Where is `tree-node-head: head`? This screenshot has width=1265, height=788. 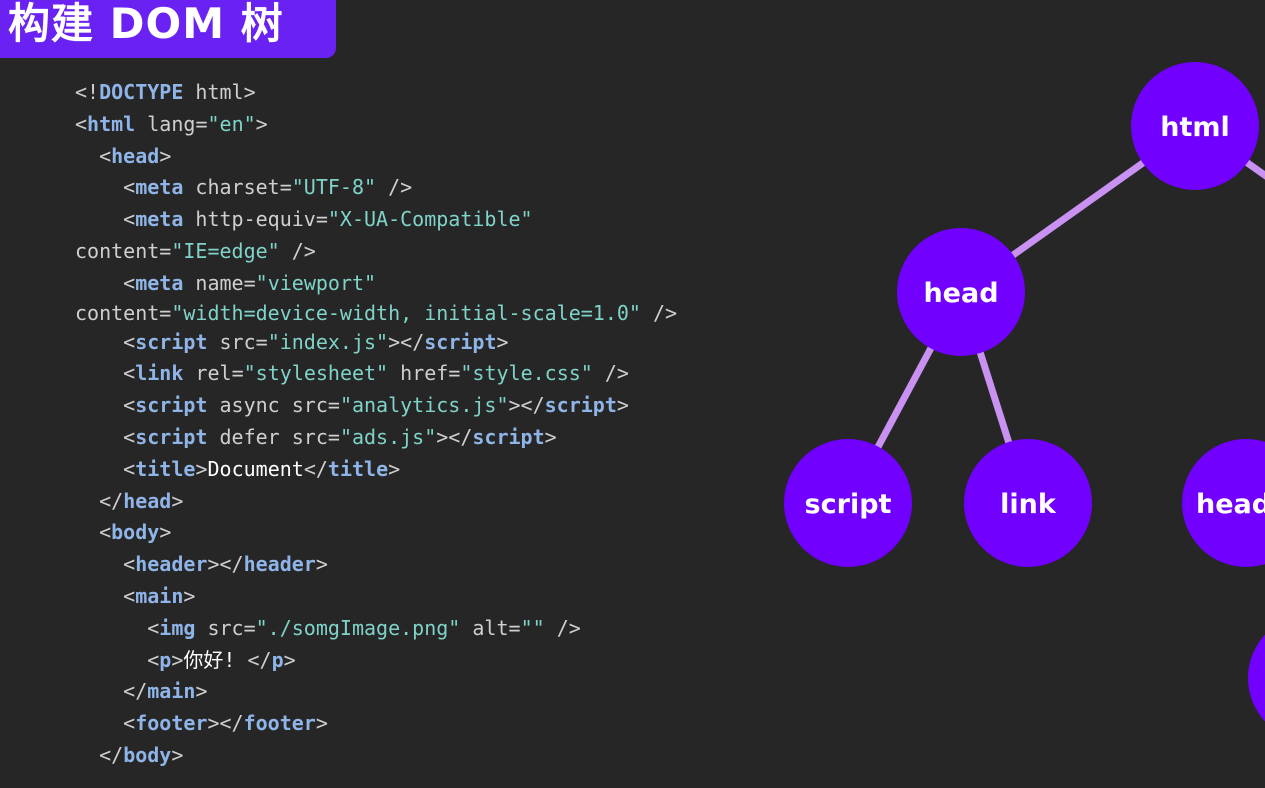
tree-node-head: head is located at coordinates (961, 292).